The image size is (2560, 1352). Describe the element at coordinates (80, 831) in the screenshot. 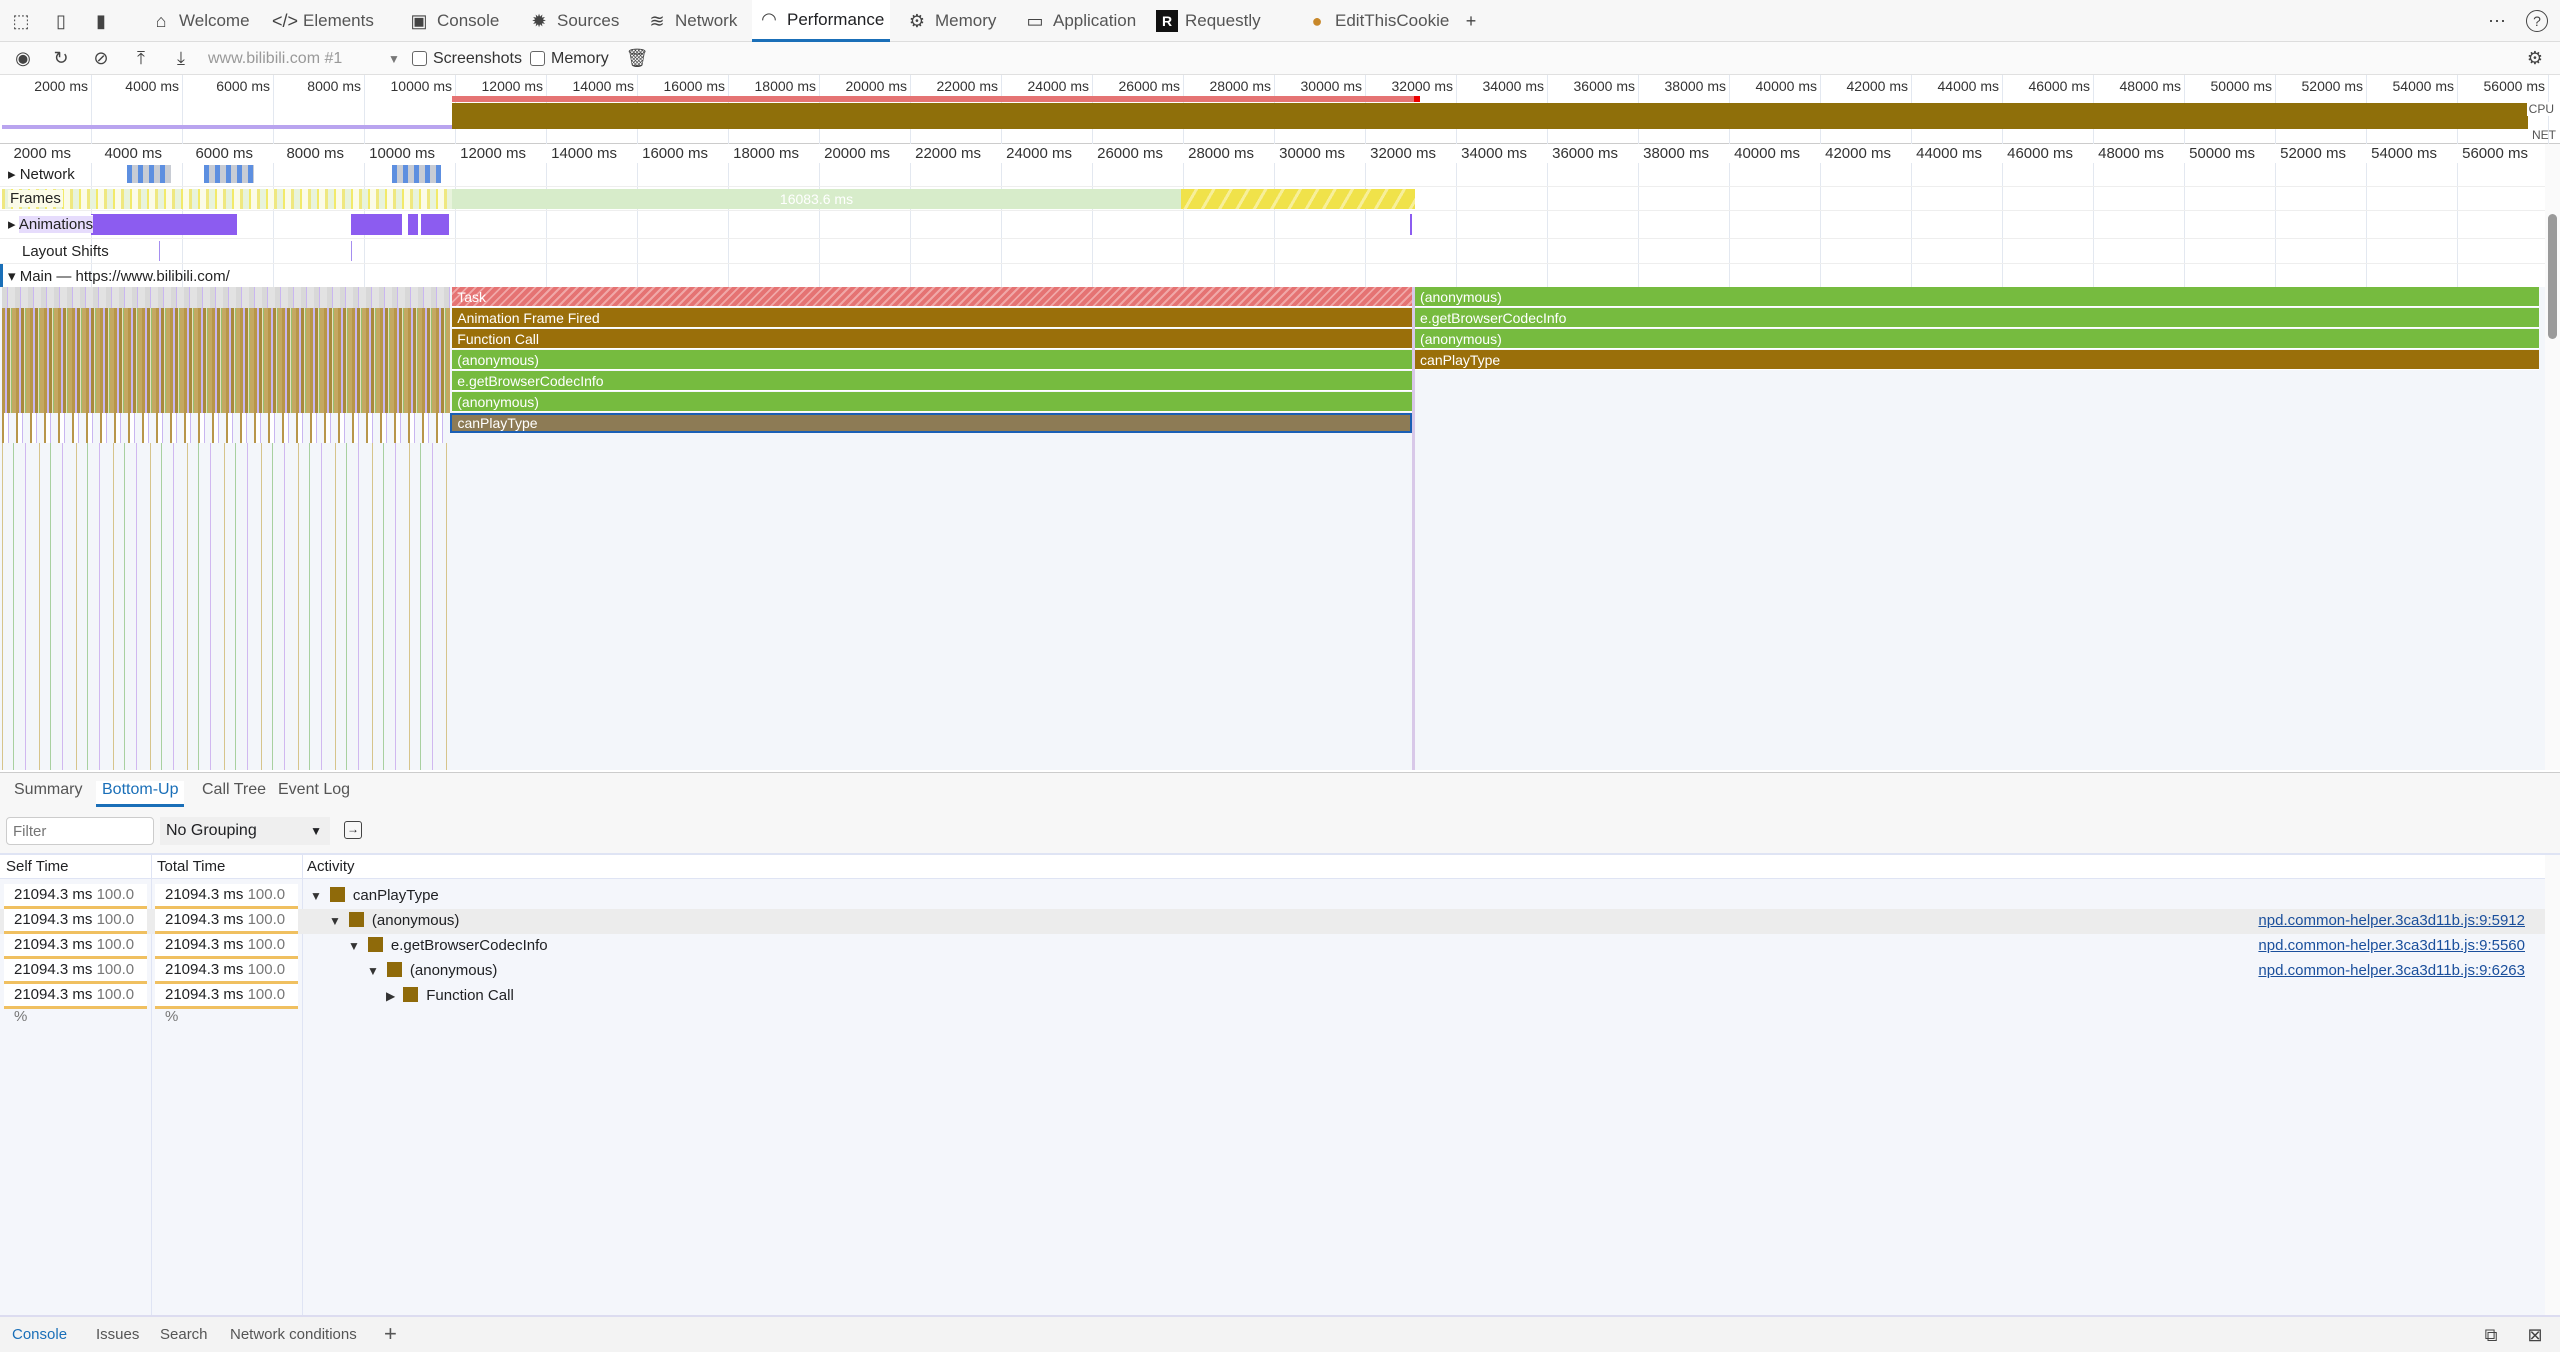

I see `filter-input` at that location.